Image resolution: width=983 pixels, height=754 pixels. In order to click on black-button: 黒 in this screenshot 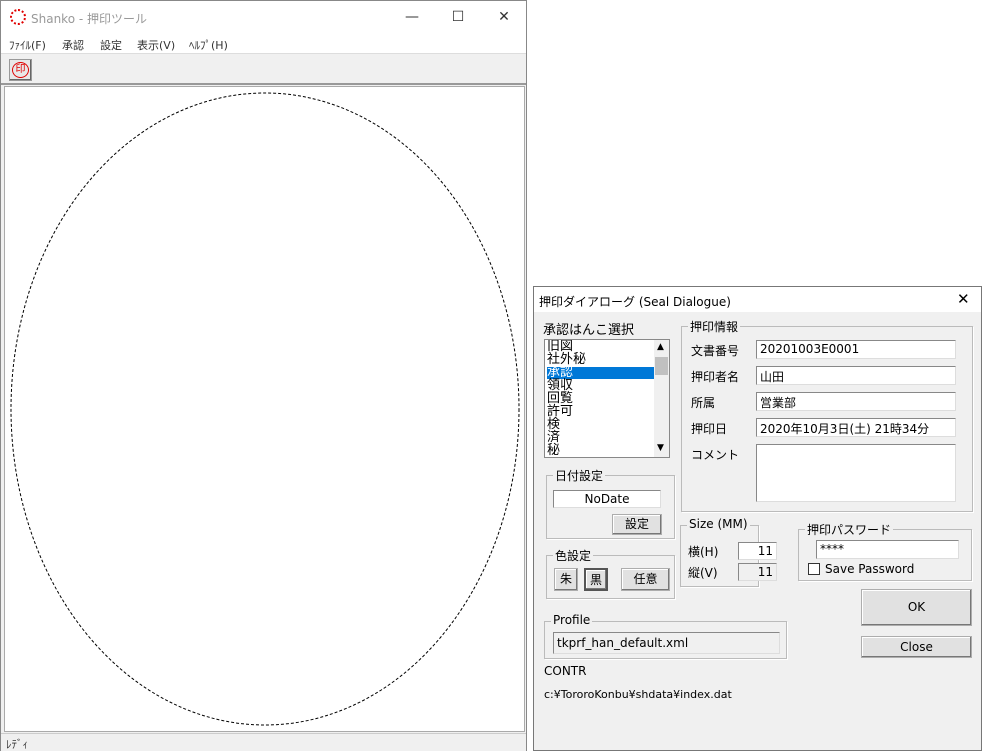, I will do `click(596, 579)`.